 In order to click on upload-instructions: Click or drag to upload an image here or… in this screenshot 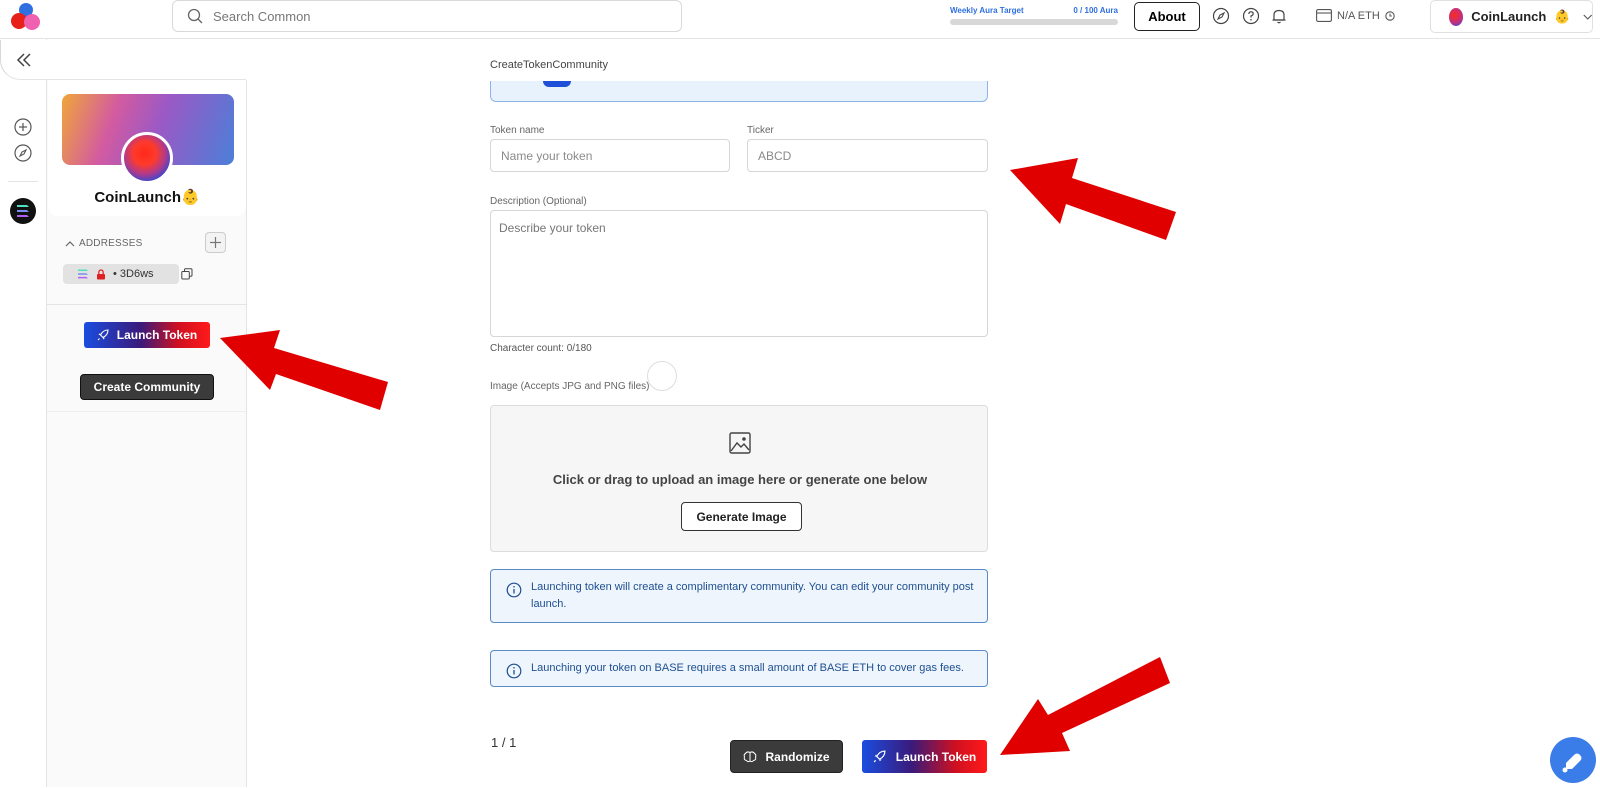, I will do `click(740, 479)`.